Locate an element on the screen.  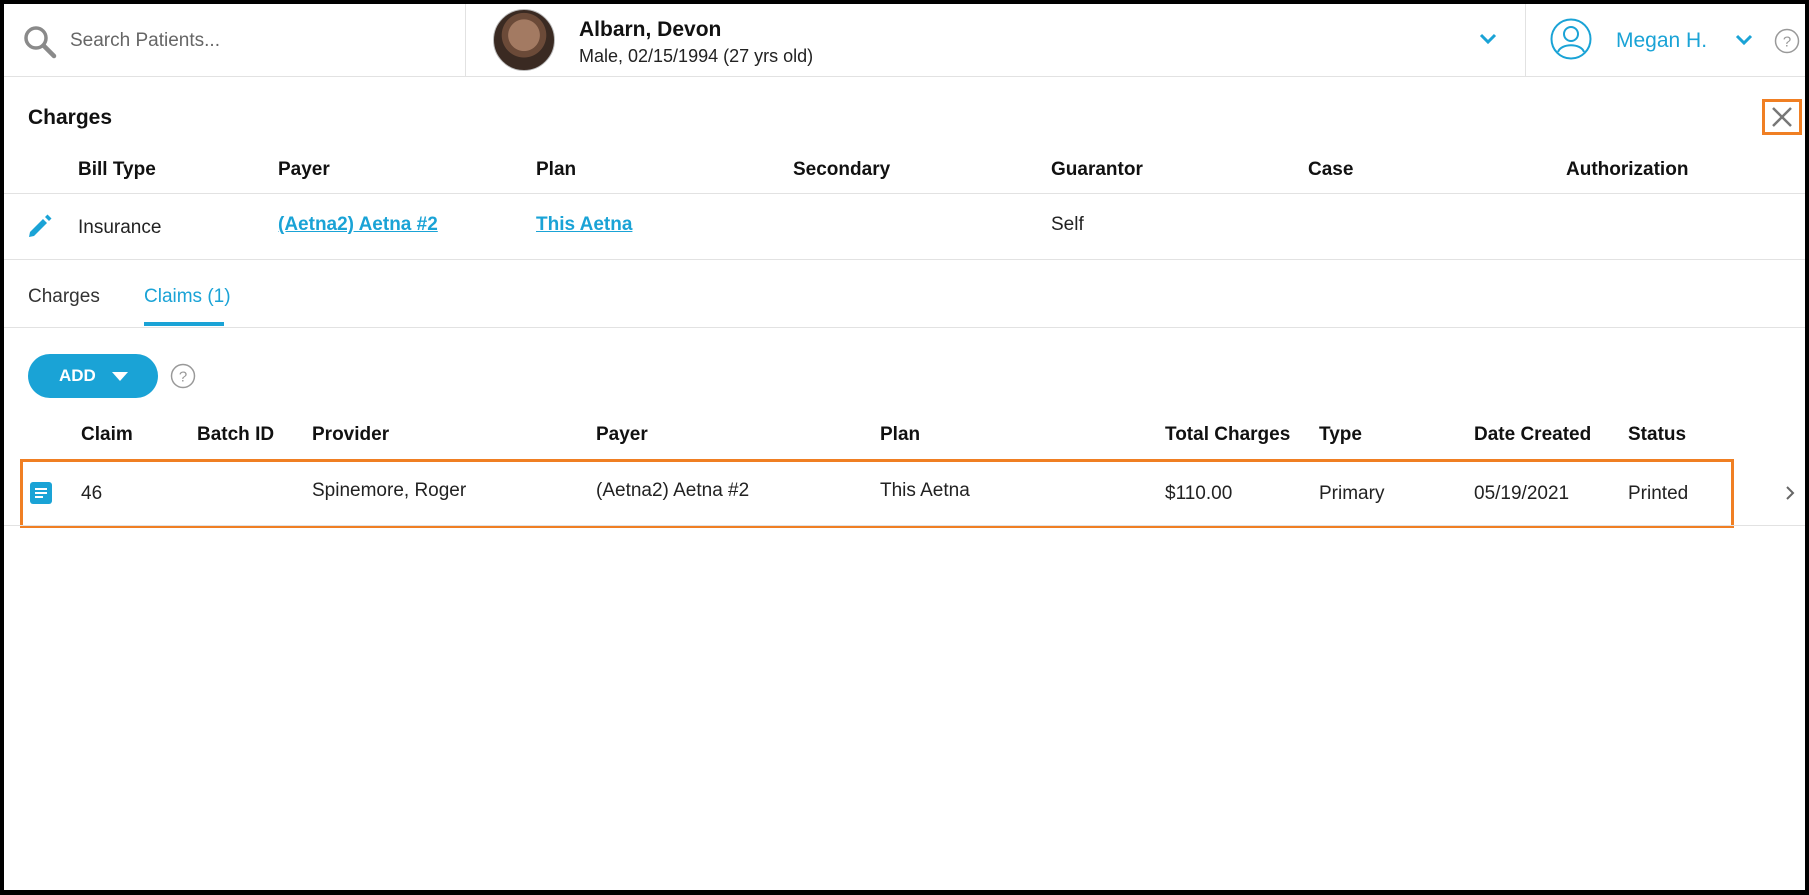
column-status: Status is located at coordinates (1657, 434).